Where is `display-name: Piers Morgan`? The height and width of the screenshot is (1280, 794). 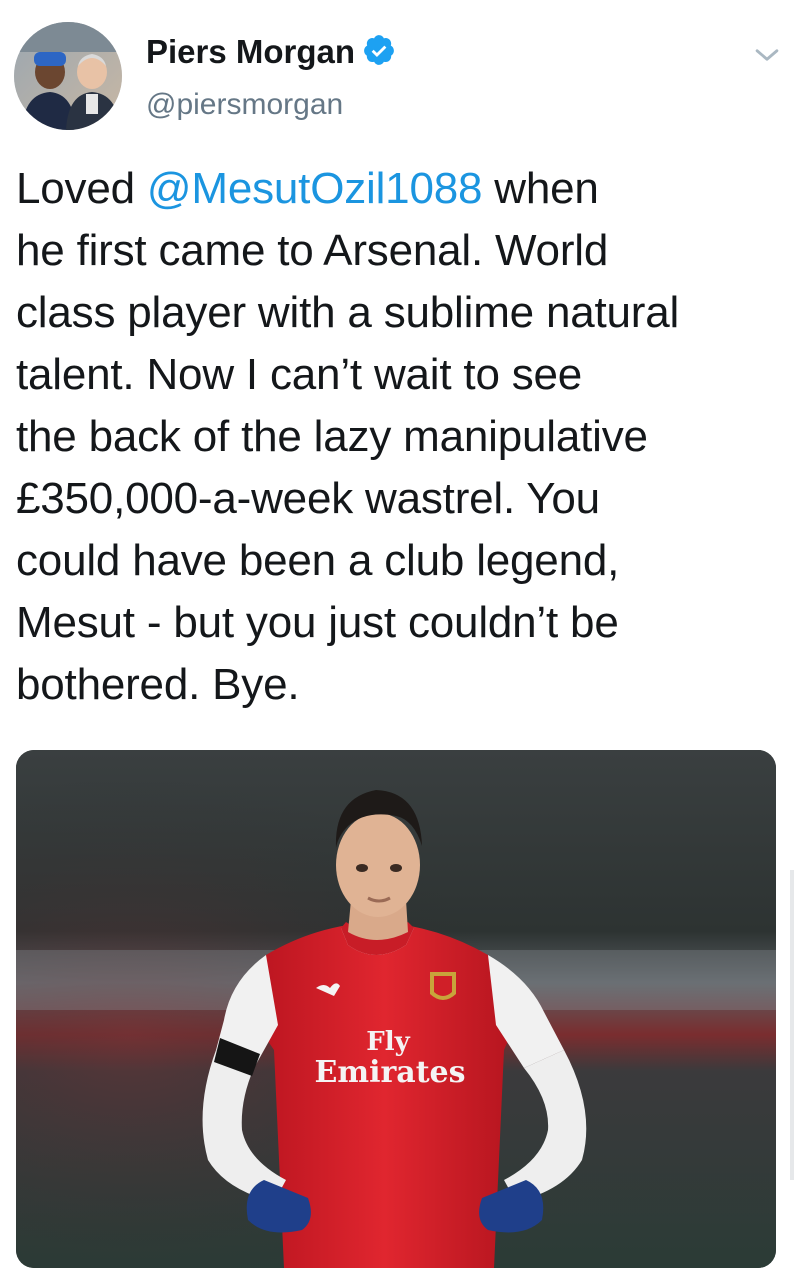
display-name: Piers Morgan is located at coordinates (250, 52).